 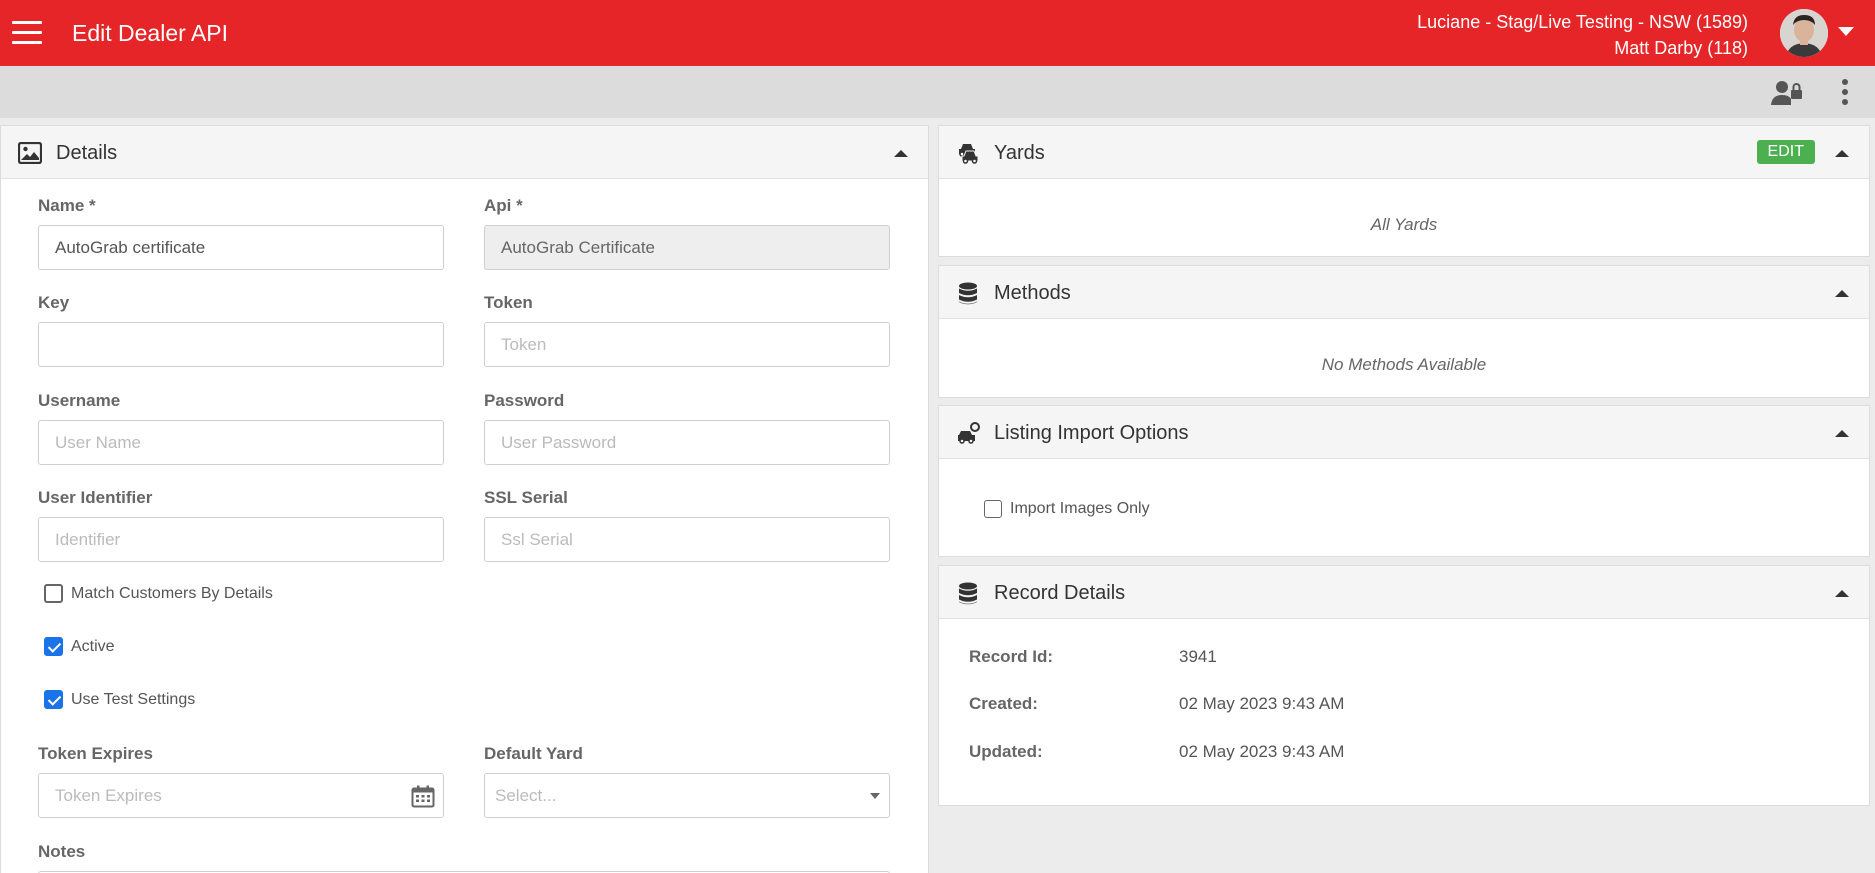 I want to click on user-photo-icon, so click(x=1804, y=33).